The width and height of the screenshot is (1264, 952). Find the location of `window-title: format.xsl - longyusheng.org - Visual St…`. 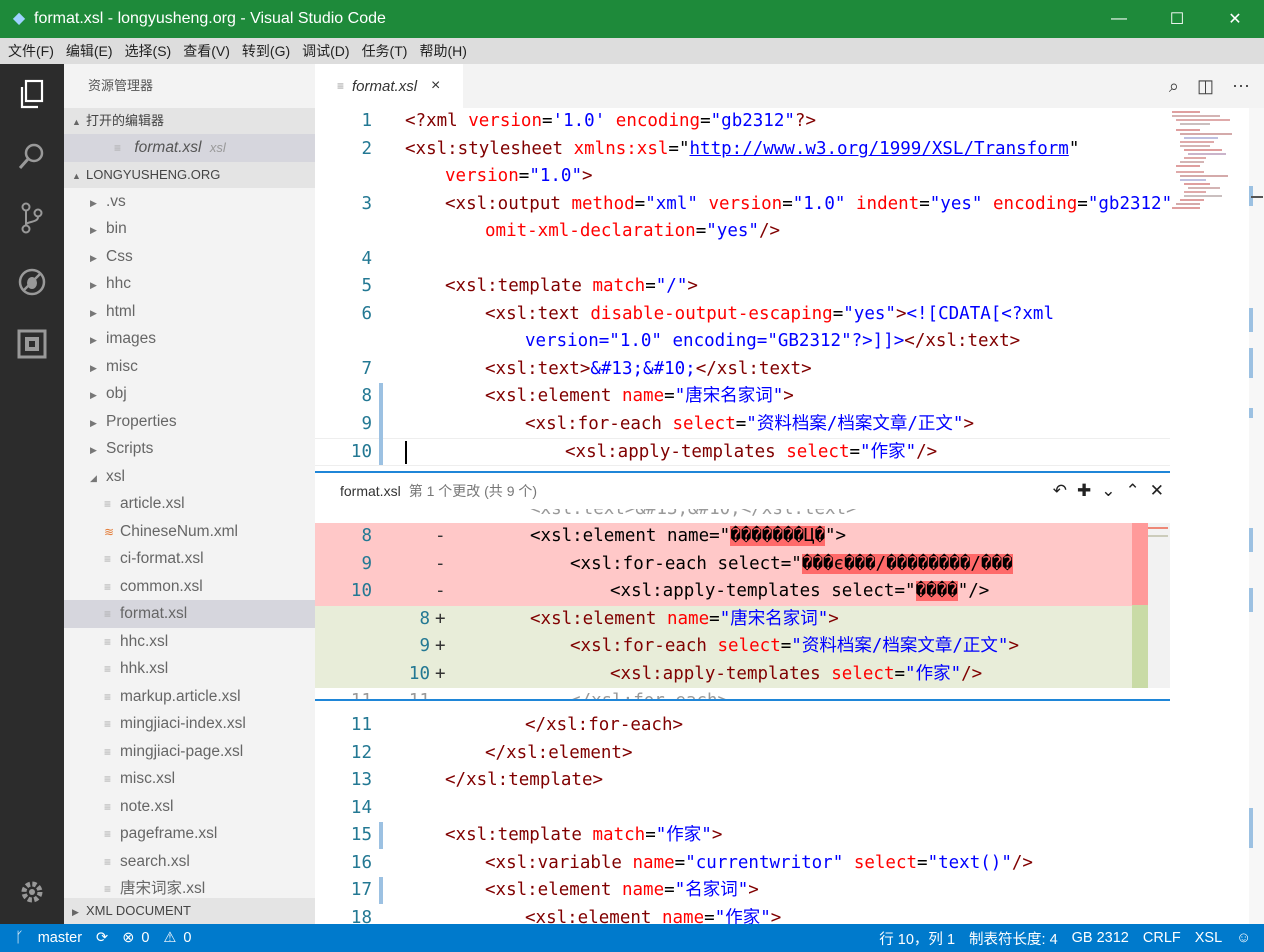

window-title: format.xsl - longyusheng.org - Visual St… is located at coordinates (210, 18).